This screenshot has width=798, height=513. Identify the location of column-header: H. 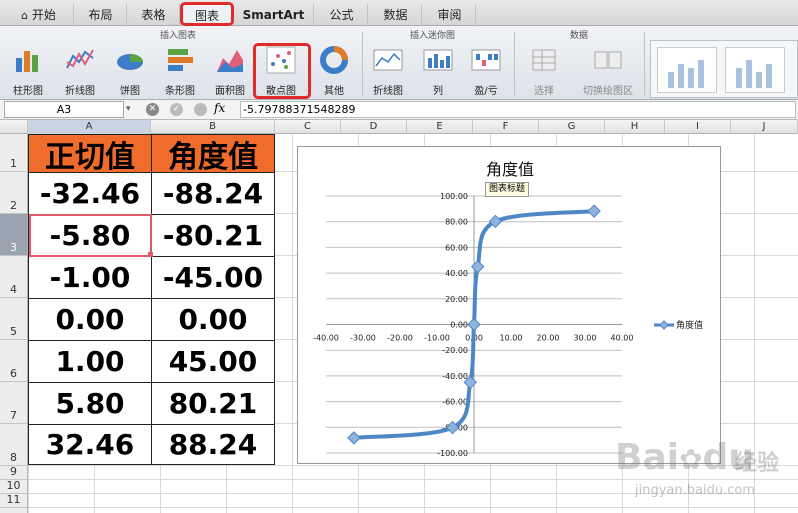
(635, 127).